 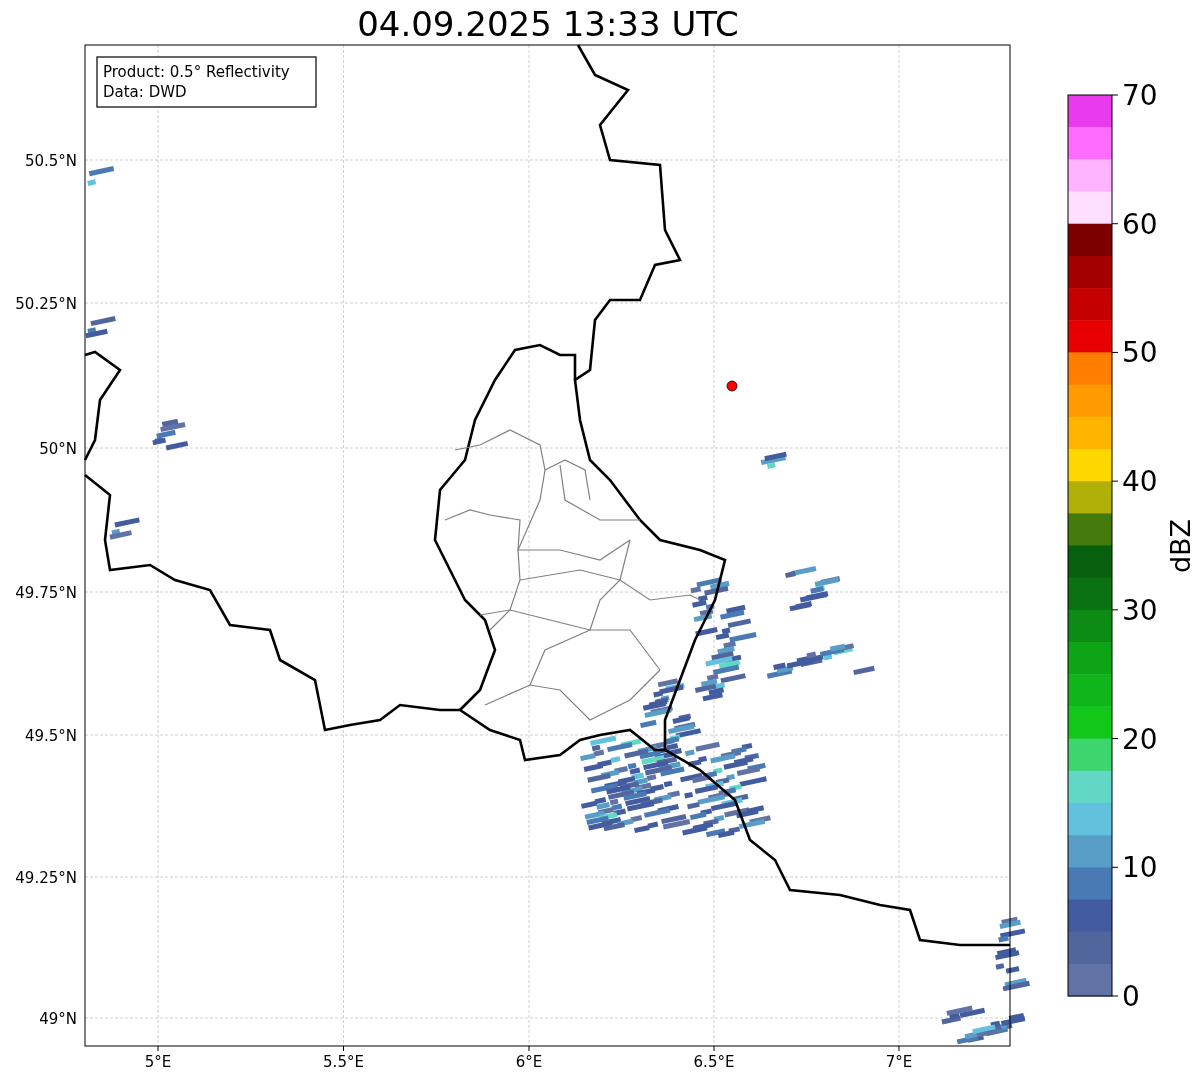 I want to click on x-tick-label: 5°E, so click(x=158, y=1062).